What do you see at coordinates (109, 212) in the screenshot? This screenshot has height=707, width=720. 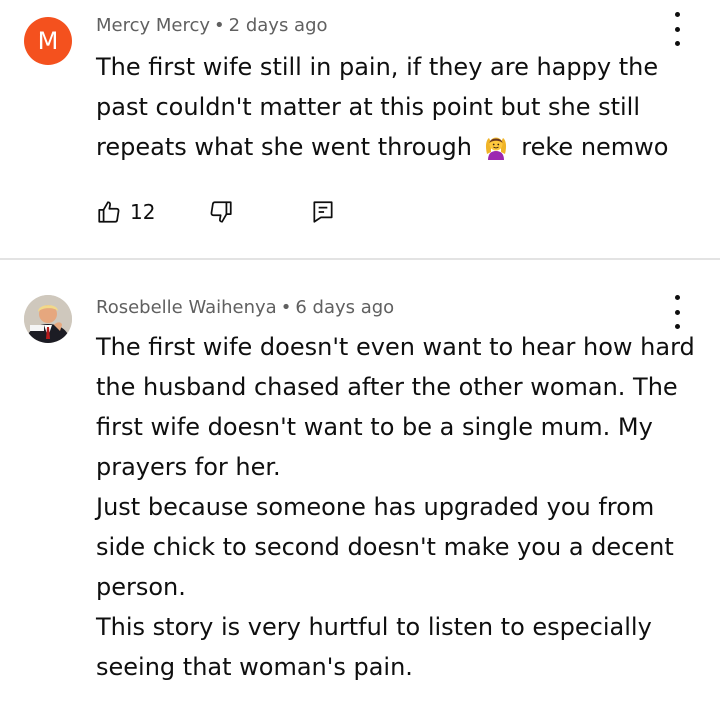 I see `thumbs-up-icon` at bounding box center [109, 212].